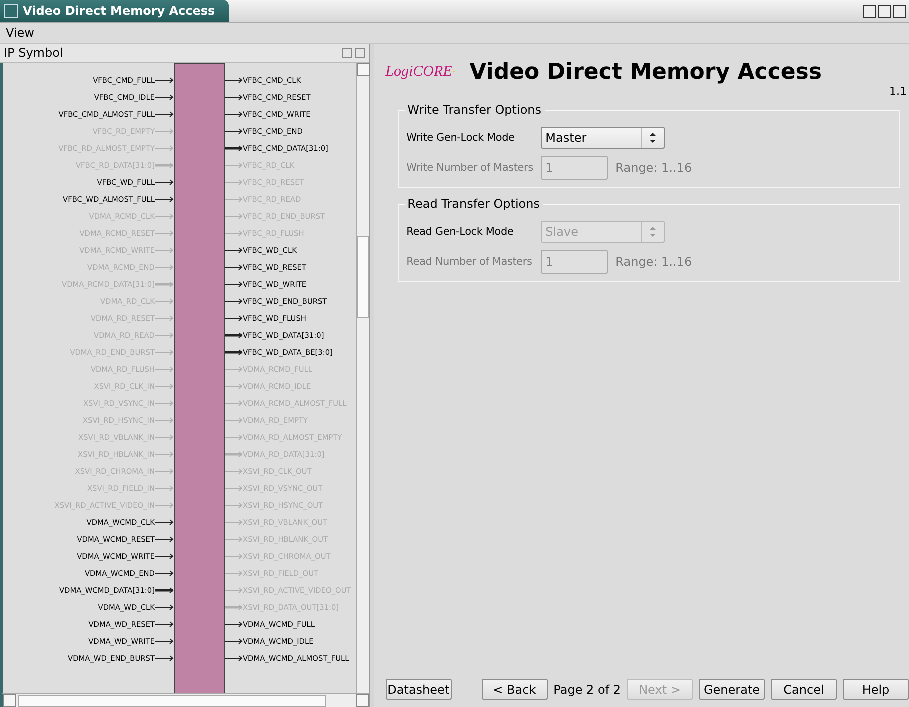 The height and width of the screenshot is (707, 909). What do you see at coordinates (804, 689) in the screenshot?
I see `dialog-button: Cancel` at bounding box center [804, 689].